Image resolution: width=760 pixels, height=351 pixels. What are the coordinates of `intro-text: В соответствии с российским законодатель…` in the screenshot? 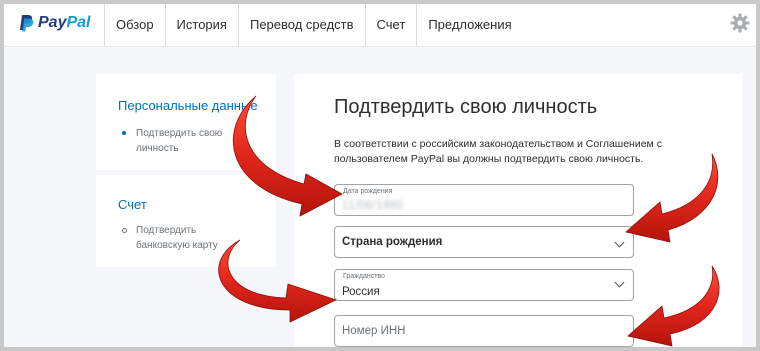 It's located at (498, 151).